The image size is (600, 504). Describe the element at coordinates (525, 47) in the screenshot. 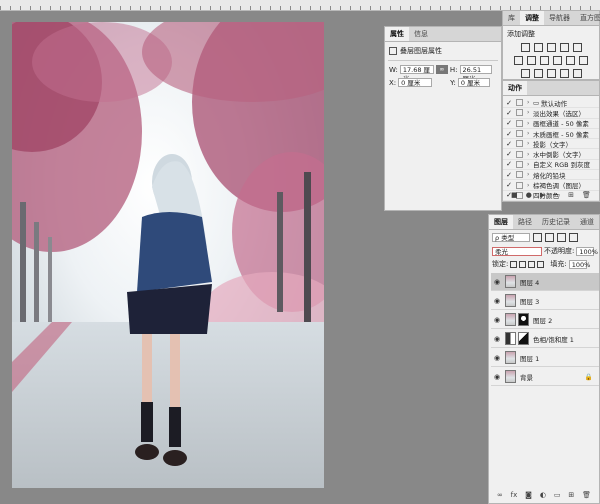

I see `brightness-icon` at that location.